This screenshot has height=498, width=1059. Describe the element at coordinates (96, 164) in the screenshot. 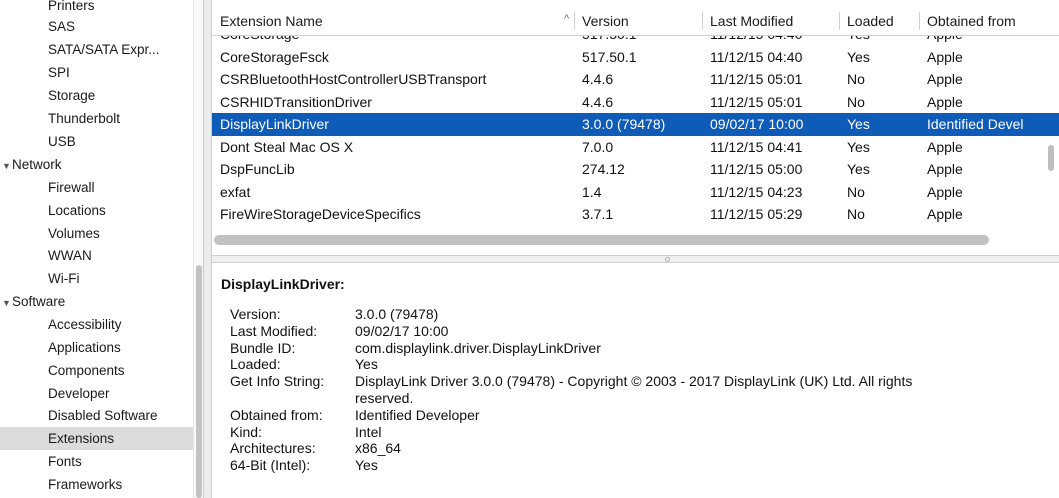

I see `sidebar-item-network: ▼Network` at that location.